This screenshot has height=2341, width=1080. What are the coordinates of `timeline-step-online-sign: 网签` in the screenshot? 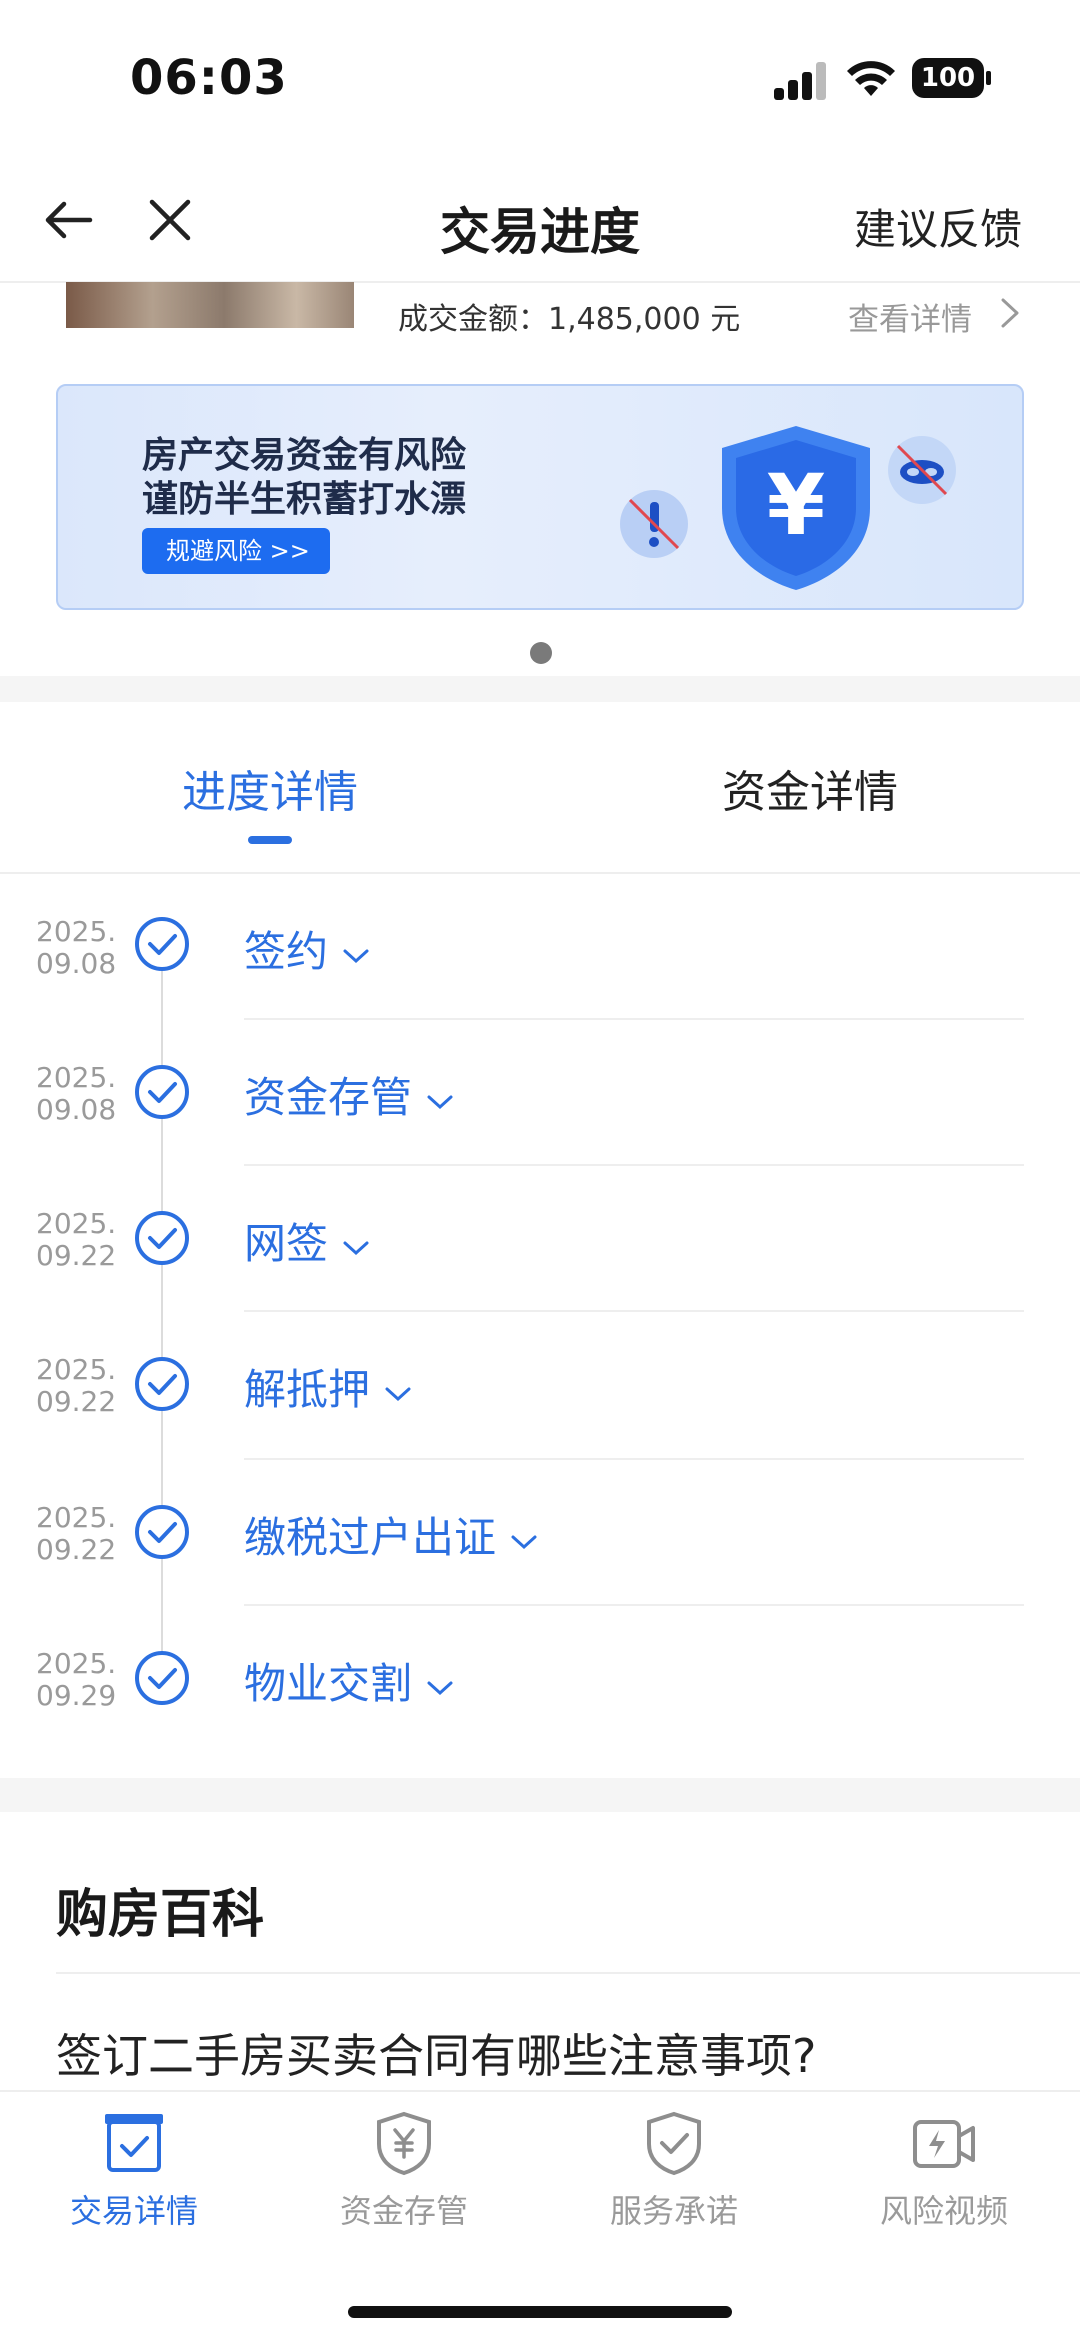 It's located at (307, 1240).